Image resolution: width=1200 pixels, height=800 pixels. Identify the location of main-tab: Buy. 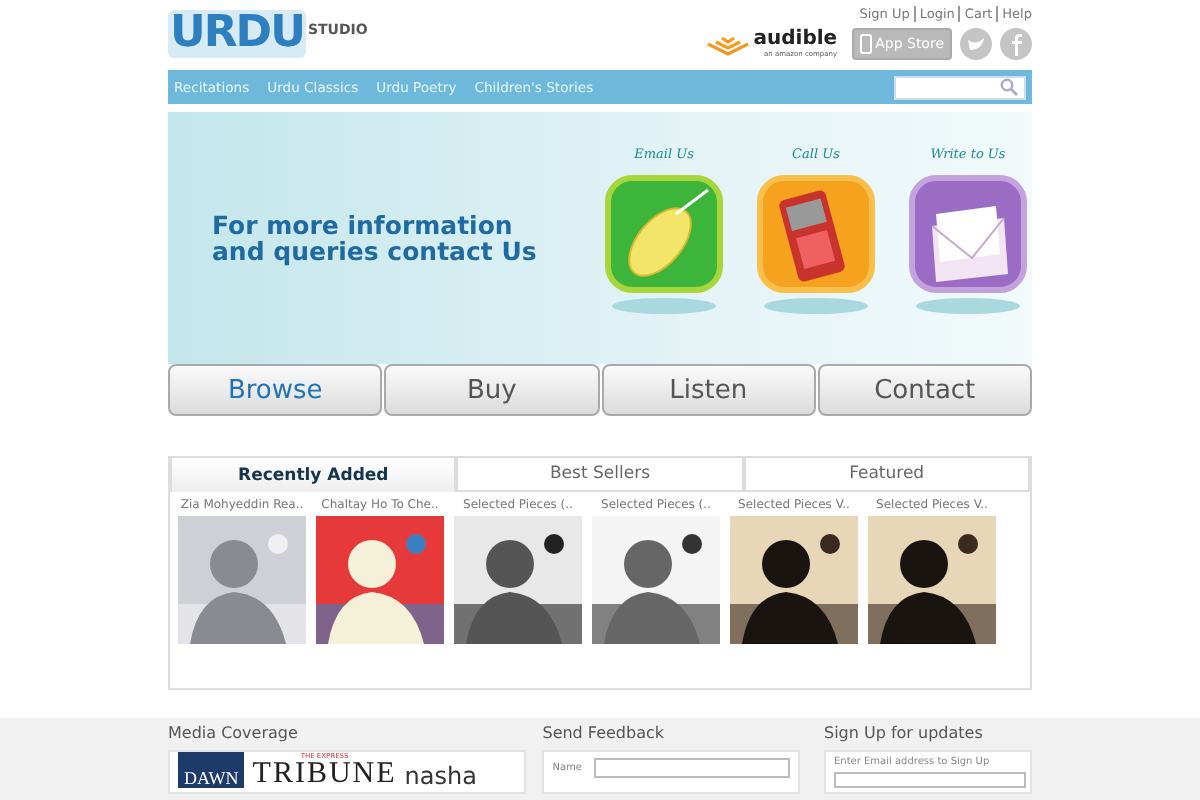
(491, 390).